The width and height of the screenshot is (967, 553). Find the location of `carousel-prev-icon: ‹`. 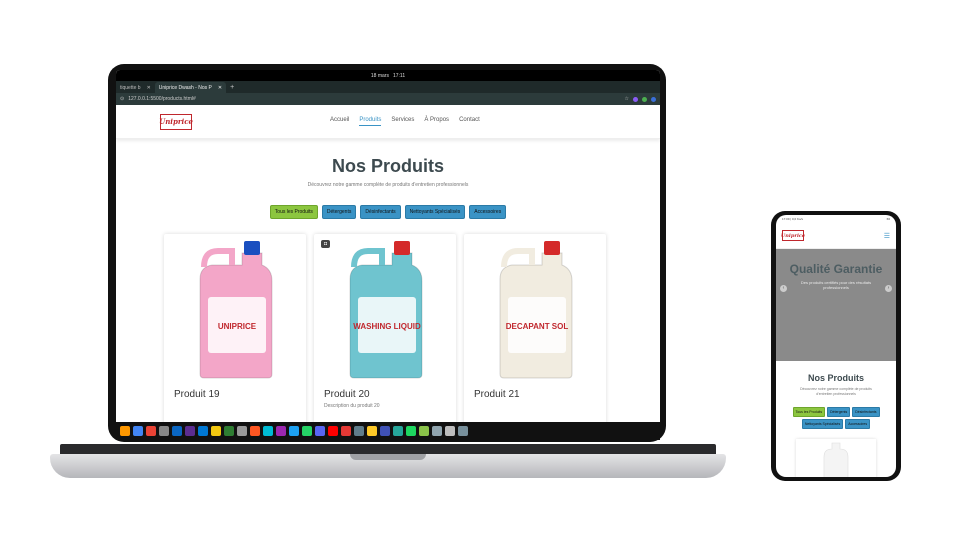

carousel-prev-icon: ‹ is located at coordinates (783, 288).